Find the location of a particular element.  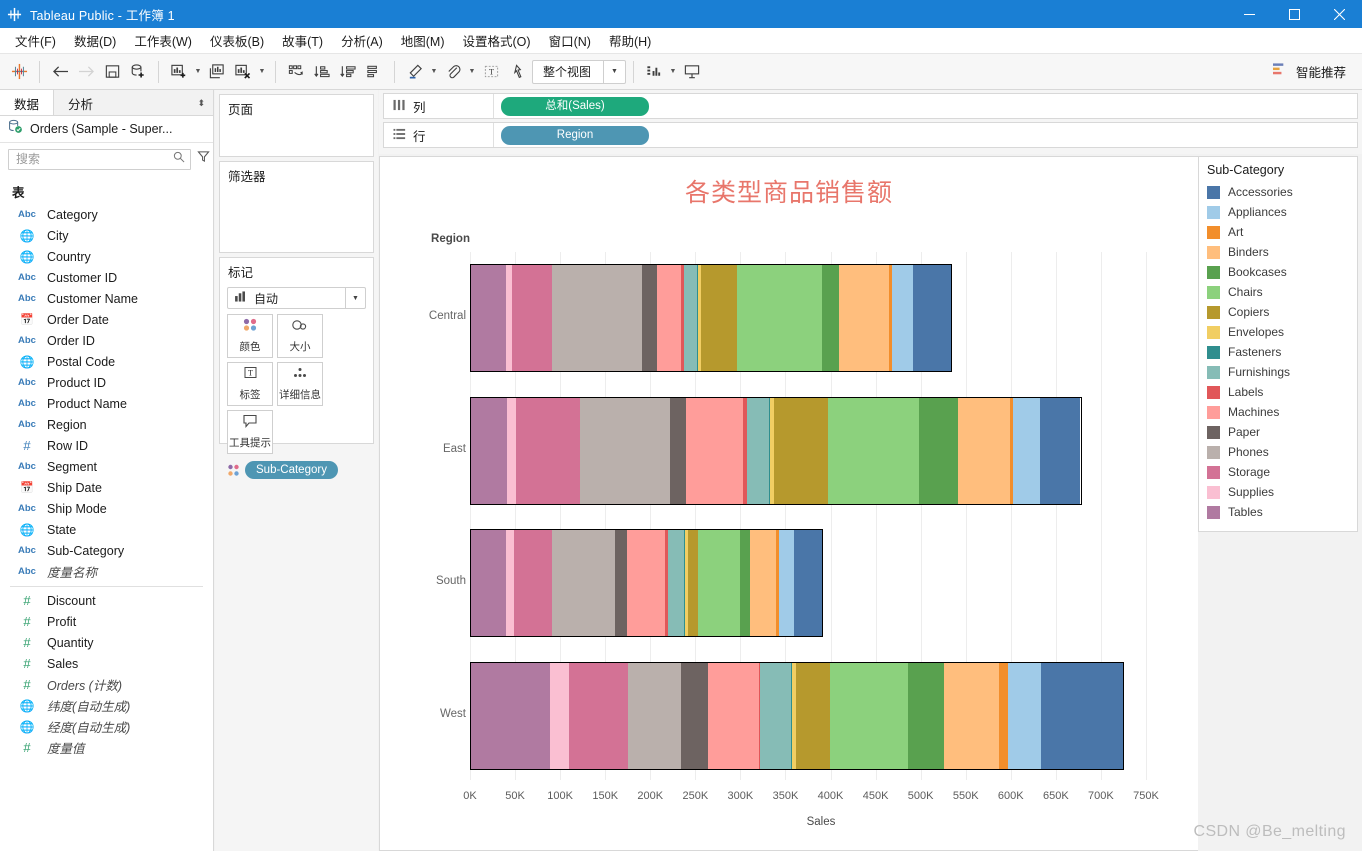

legend-item-bookcases: Bookcases is located at coordinates (1278, 272).